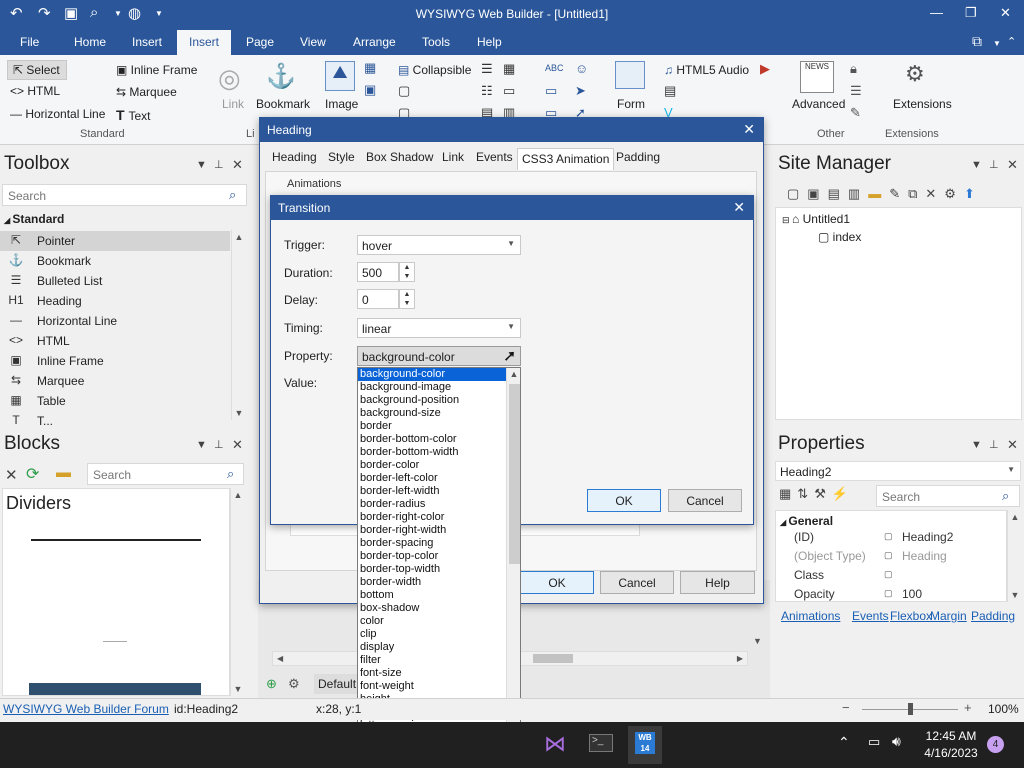  I want to click on toolbox-item: <> HTML, so click(115, 341).